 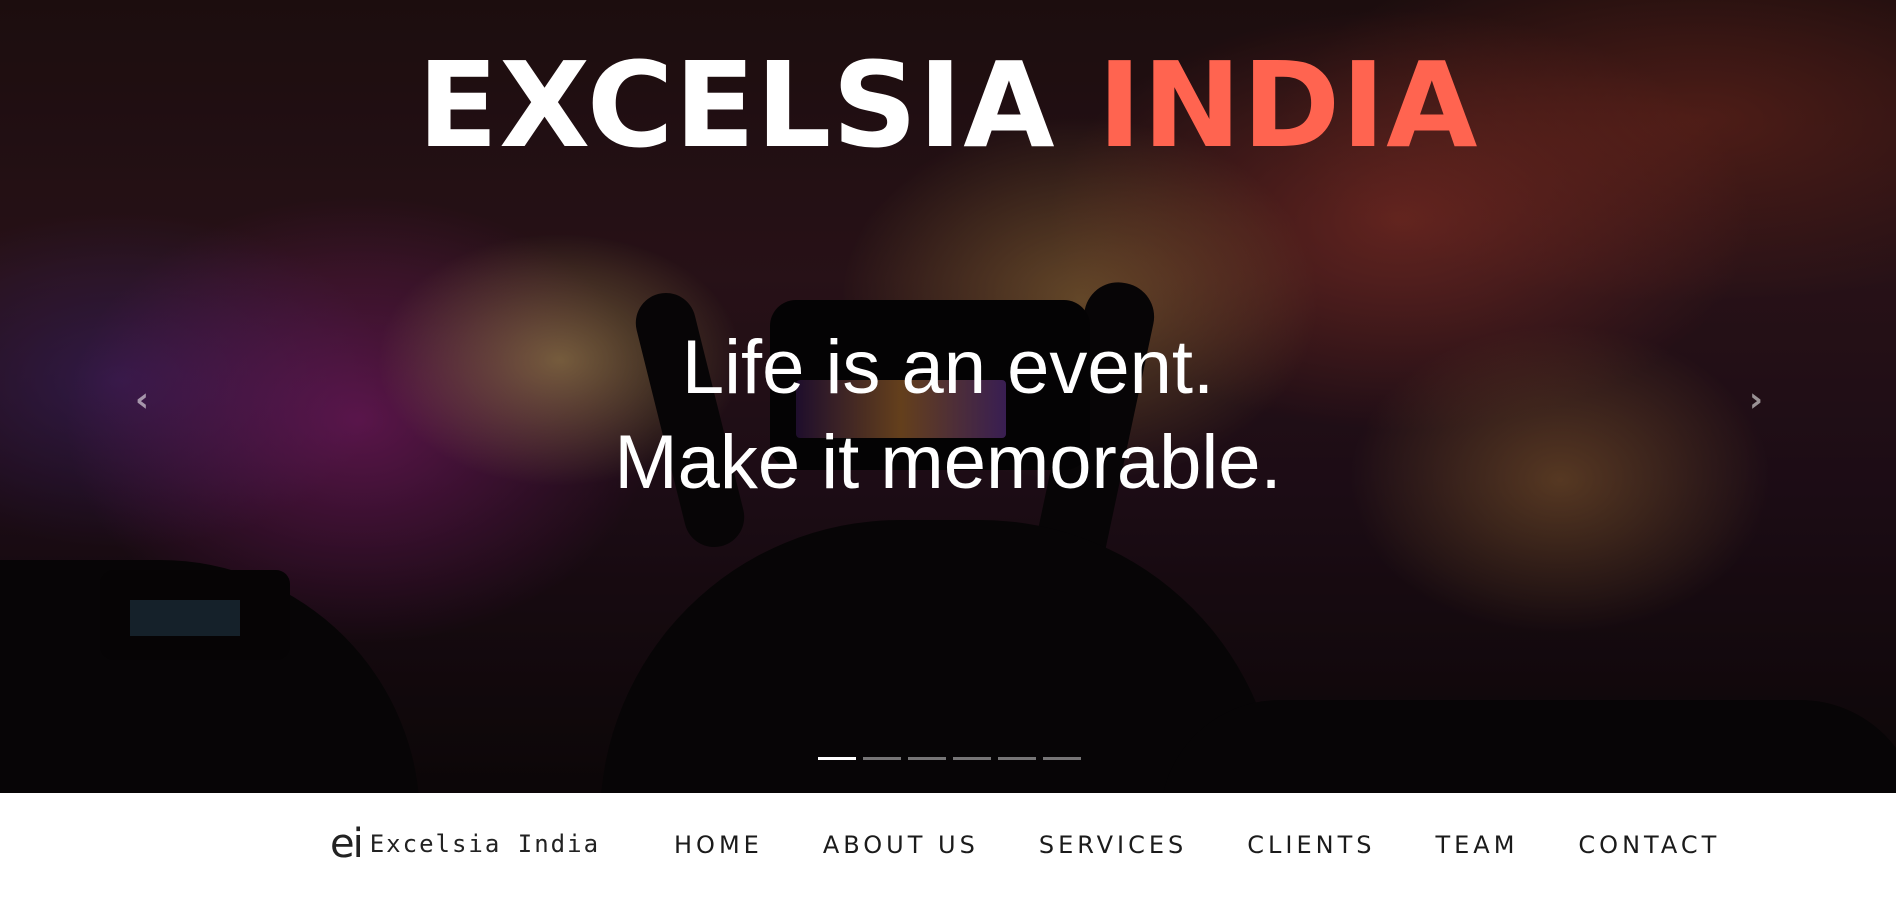 I want to click on nav-link-clients: CLIENTS, so click(x=1311, y=845).